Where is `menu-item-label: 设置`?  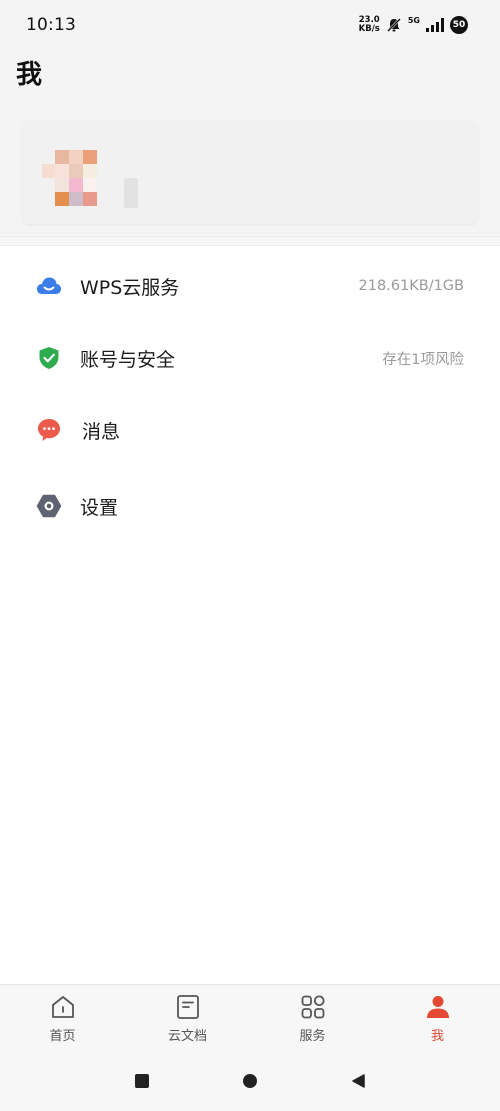 menu-item-label: 设置 is located at coordinates (99, 507).